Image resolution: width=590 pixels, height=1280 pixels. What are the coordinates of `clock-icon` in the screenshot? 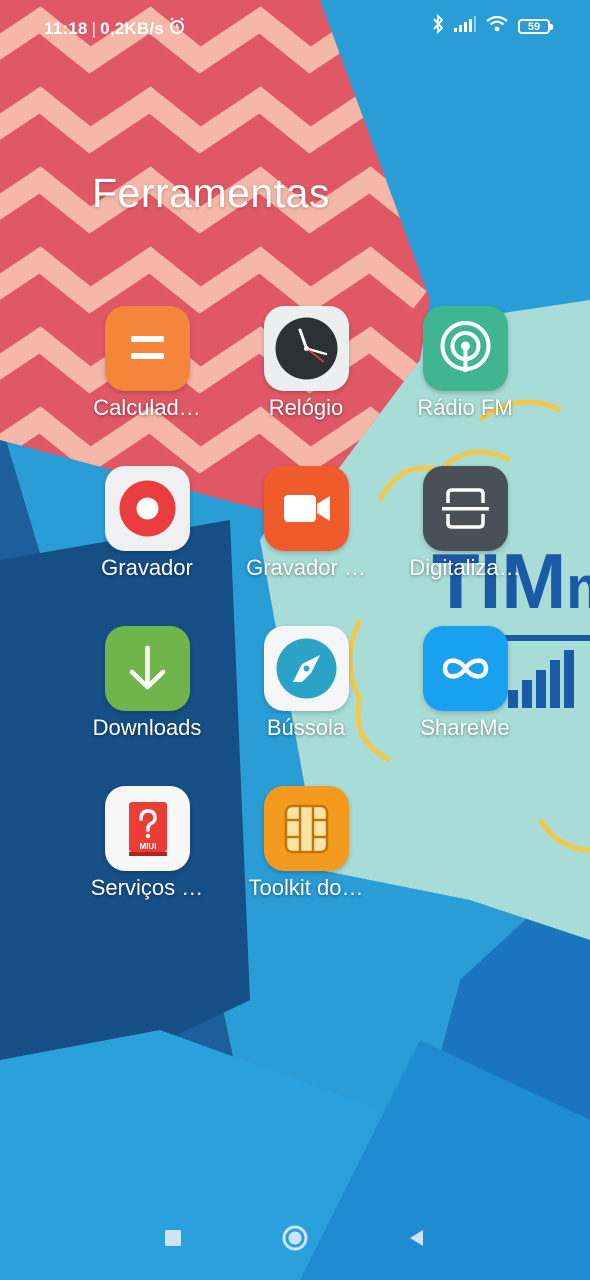 It's located at (306, 348).